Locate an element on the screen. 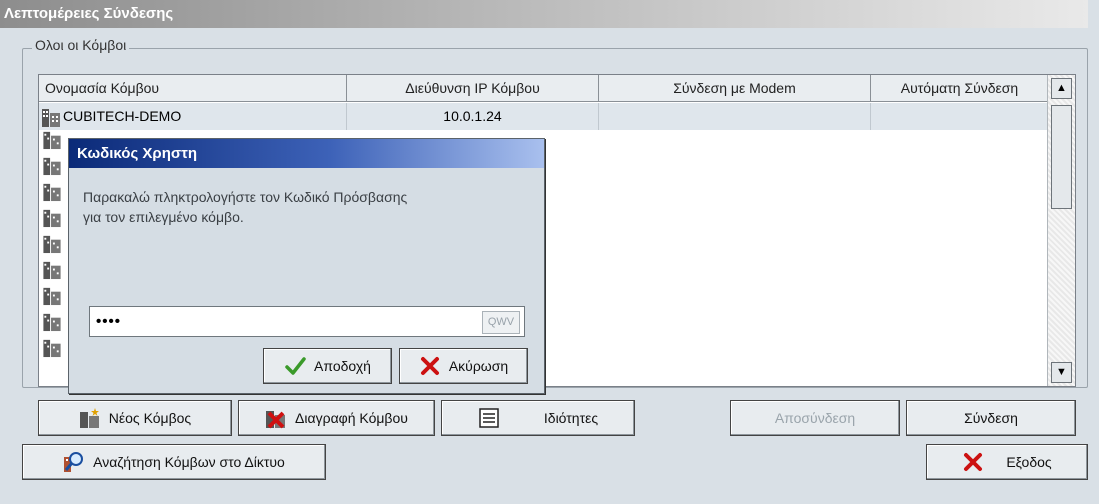  scroll-thumb is located at coordinates (1061, 157).